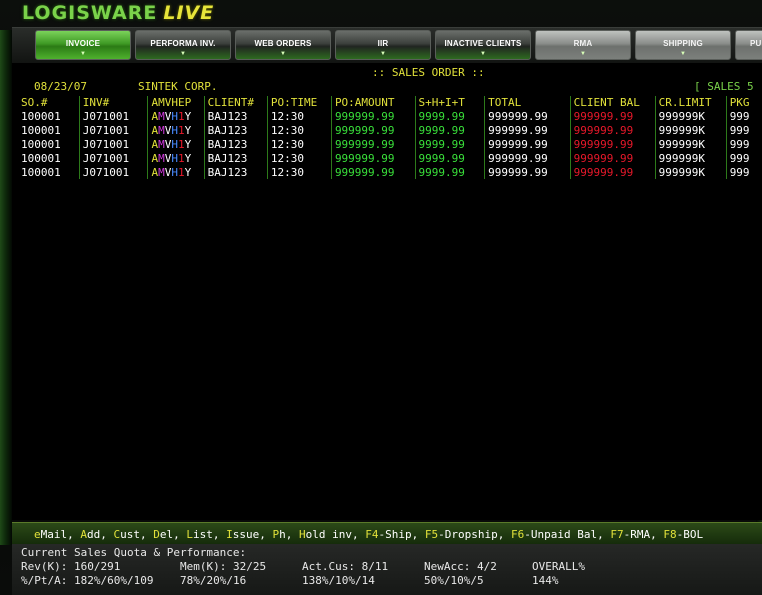  Describe the element at coordinates (249, 534) in the screenshot. I see `fkey-label: ssue,` at that location.